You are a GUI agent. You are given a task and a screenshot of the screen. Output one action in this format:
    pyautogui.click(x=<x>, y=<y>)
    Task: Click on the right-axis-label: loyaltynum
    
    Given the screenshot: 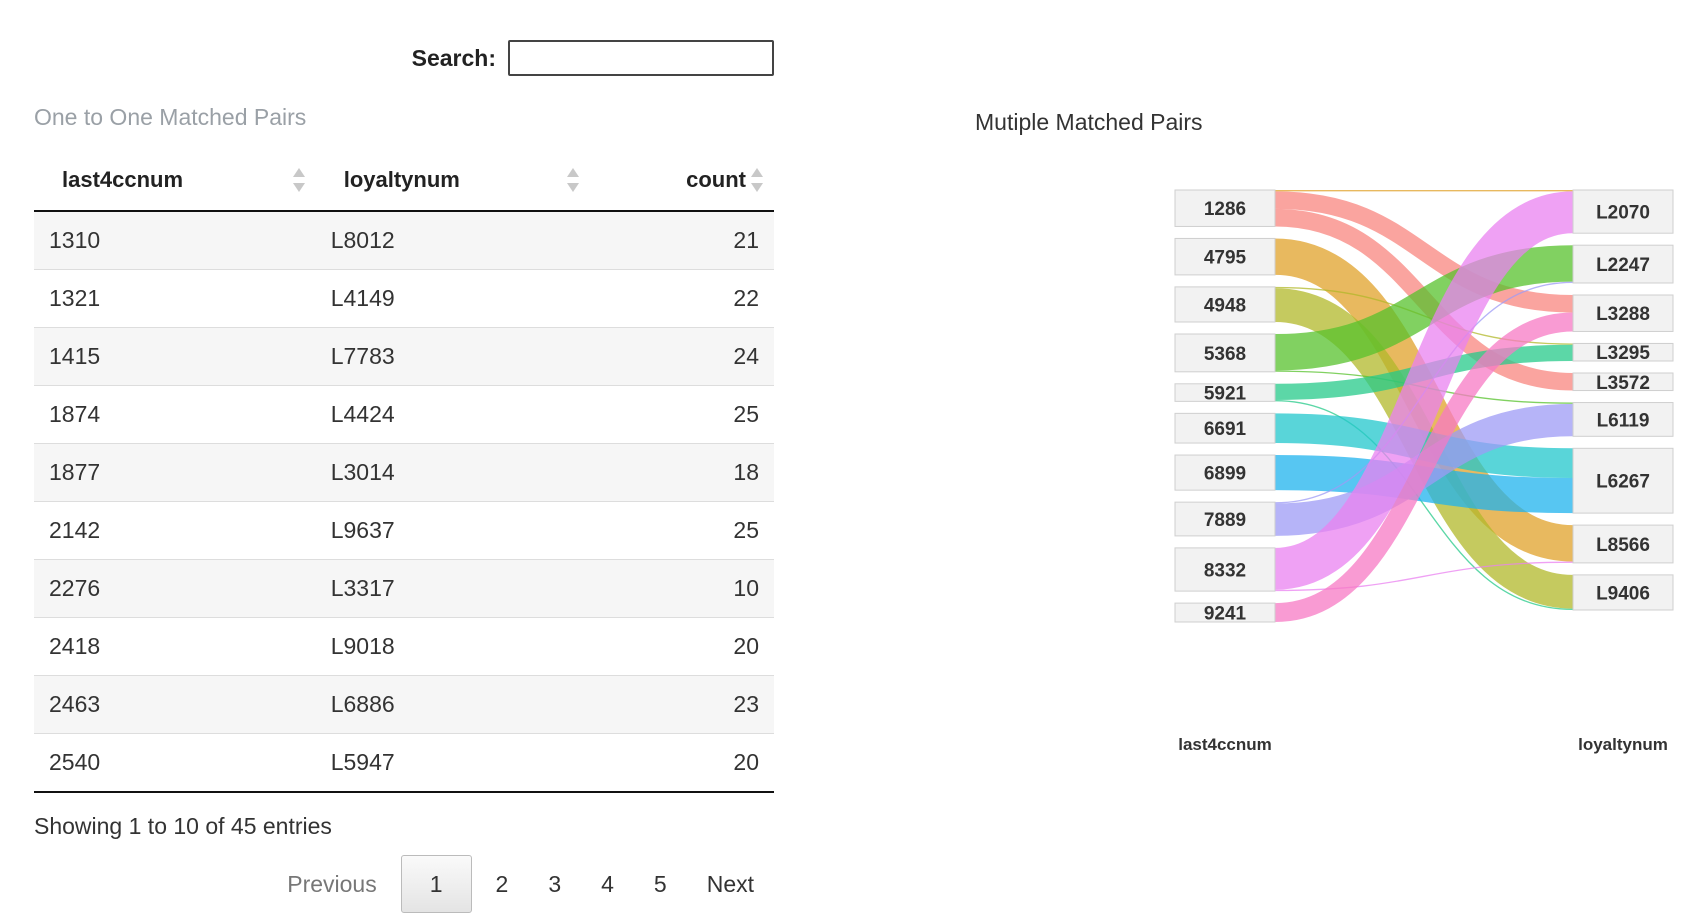 What is the action you would take?
    pyautogui.click(x=1623, y=744)
    